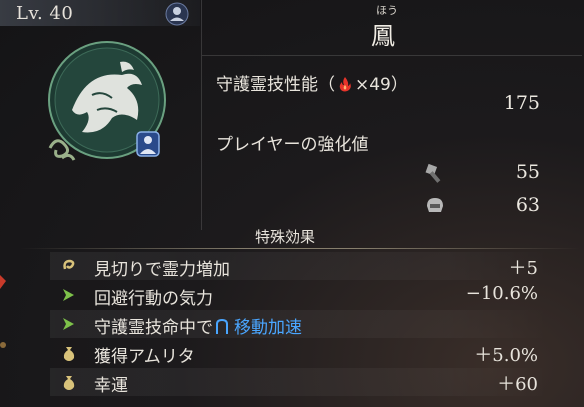 This screenshot has width=584, height=407. I want to click on phoenix-emblem-icon, so click(107, 101).